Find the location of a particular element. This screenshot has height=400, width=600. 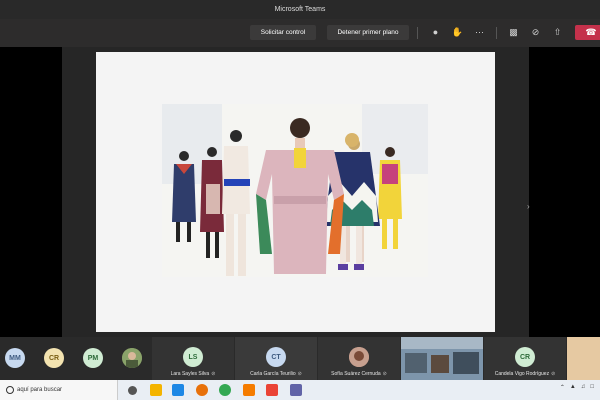

taskbar-search-box: aquí para buscar is located at coordinates (59, 390).